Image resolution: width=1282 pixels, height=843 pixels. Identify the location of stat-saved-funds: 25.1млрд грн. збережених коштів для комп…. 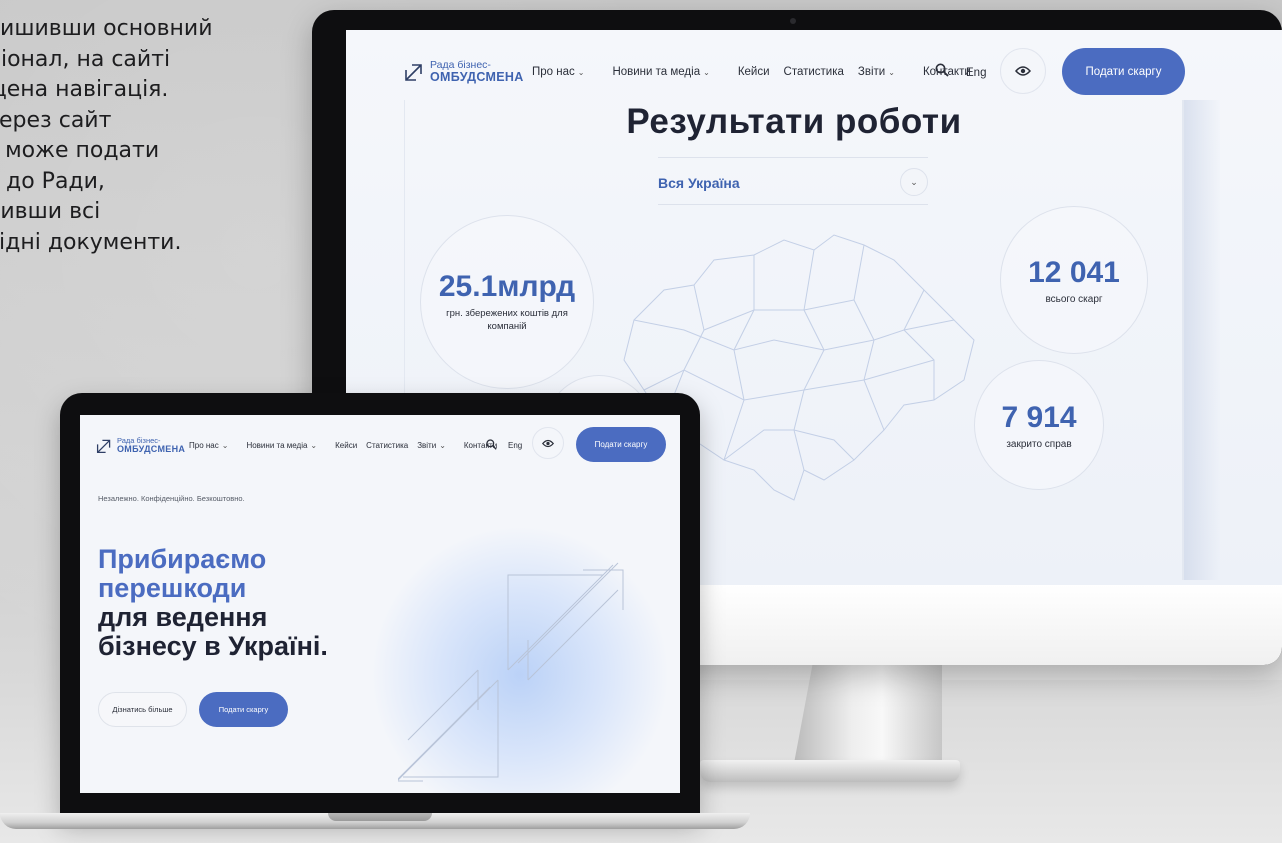
(507, 302).